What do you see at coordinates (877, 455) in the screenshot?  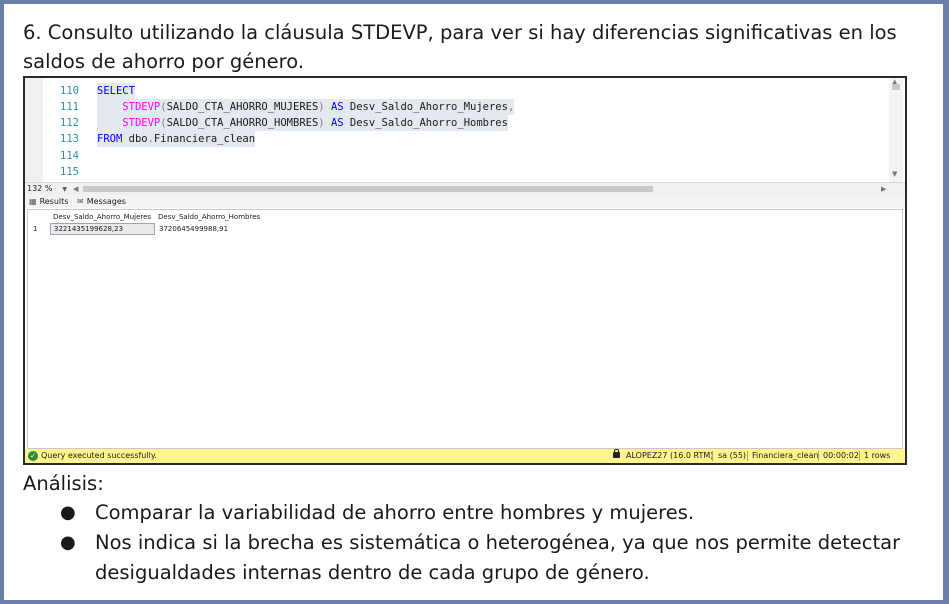 I see `status-rows: 1 rows` at bounding box center [877, 455].